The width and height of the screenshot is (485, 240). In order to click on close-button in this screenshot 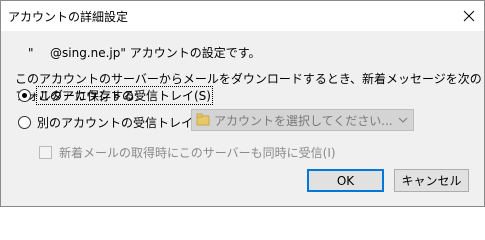, I will do `click(469, 16)`.